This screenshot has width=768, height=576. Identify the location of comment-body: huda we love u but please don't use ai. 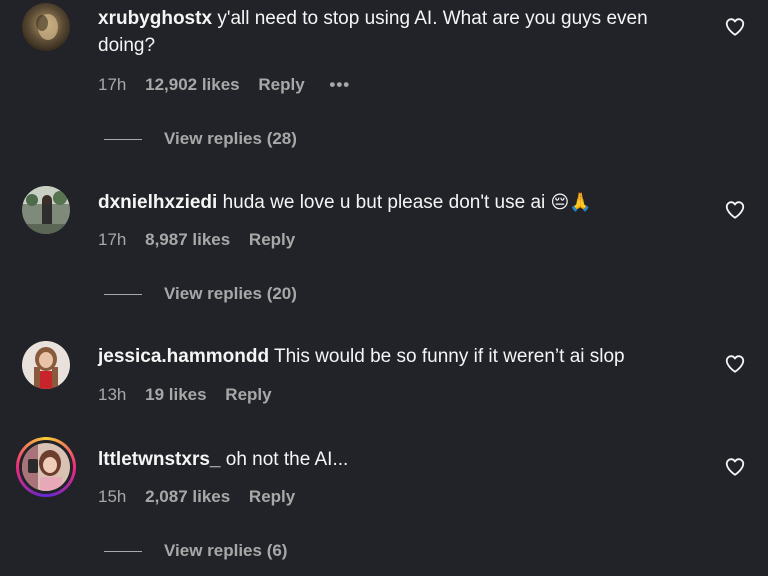
(384, 202).